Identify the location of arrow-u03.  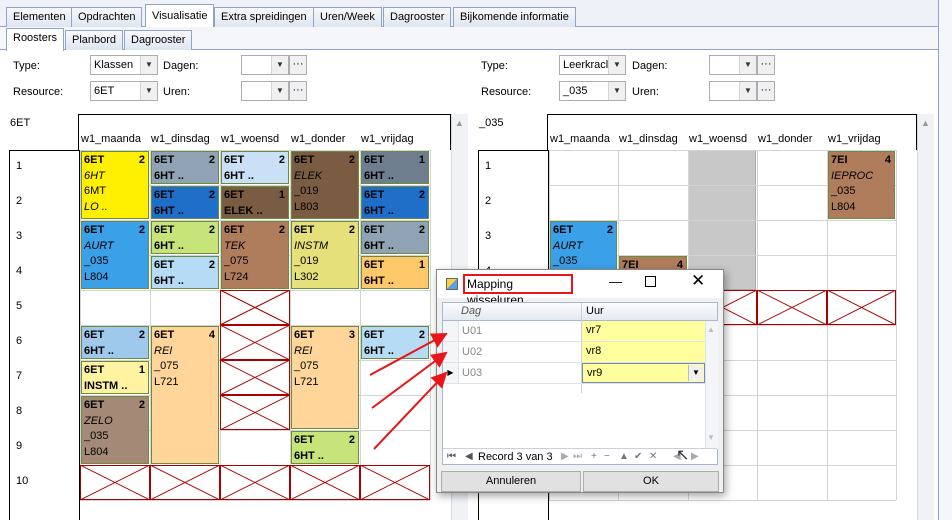
(410, 410).